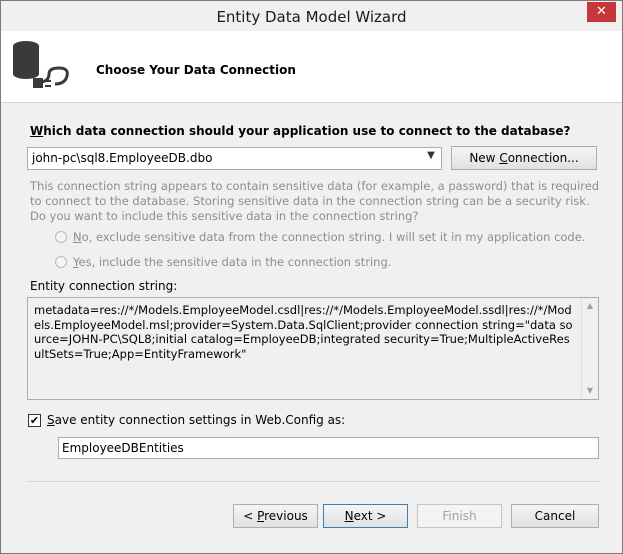 The width and height of the screenshot is (623, 554). What do you see at coordinates (590, 306) in the screenshot?
I see `scroll-up-icon: ▲` at bounding box center [590, 306].